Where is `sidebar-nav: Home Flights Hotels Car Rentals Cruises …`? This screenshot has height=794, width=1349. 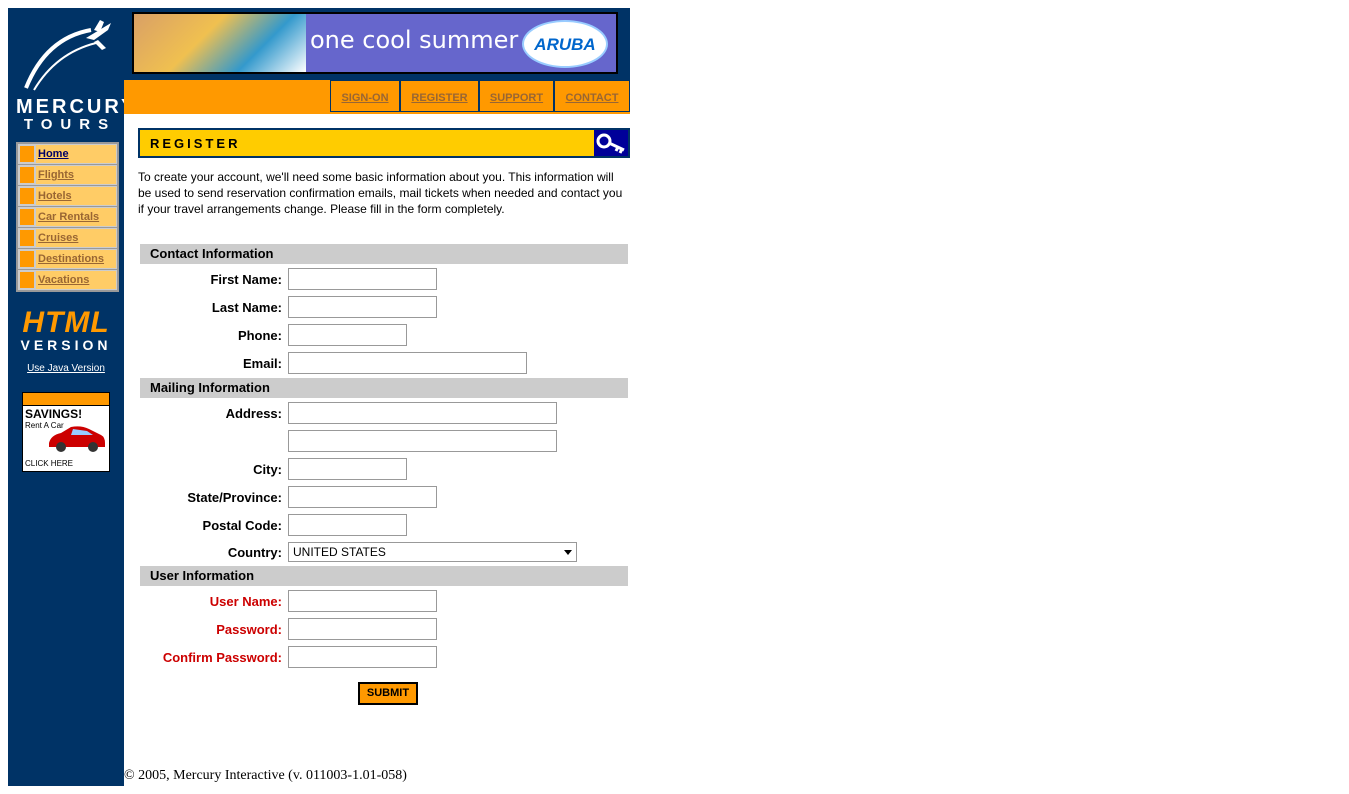 sidebar-nav: Home Flights Hotels Car Rentals Cruises … is located at coordinates (67, 217).